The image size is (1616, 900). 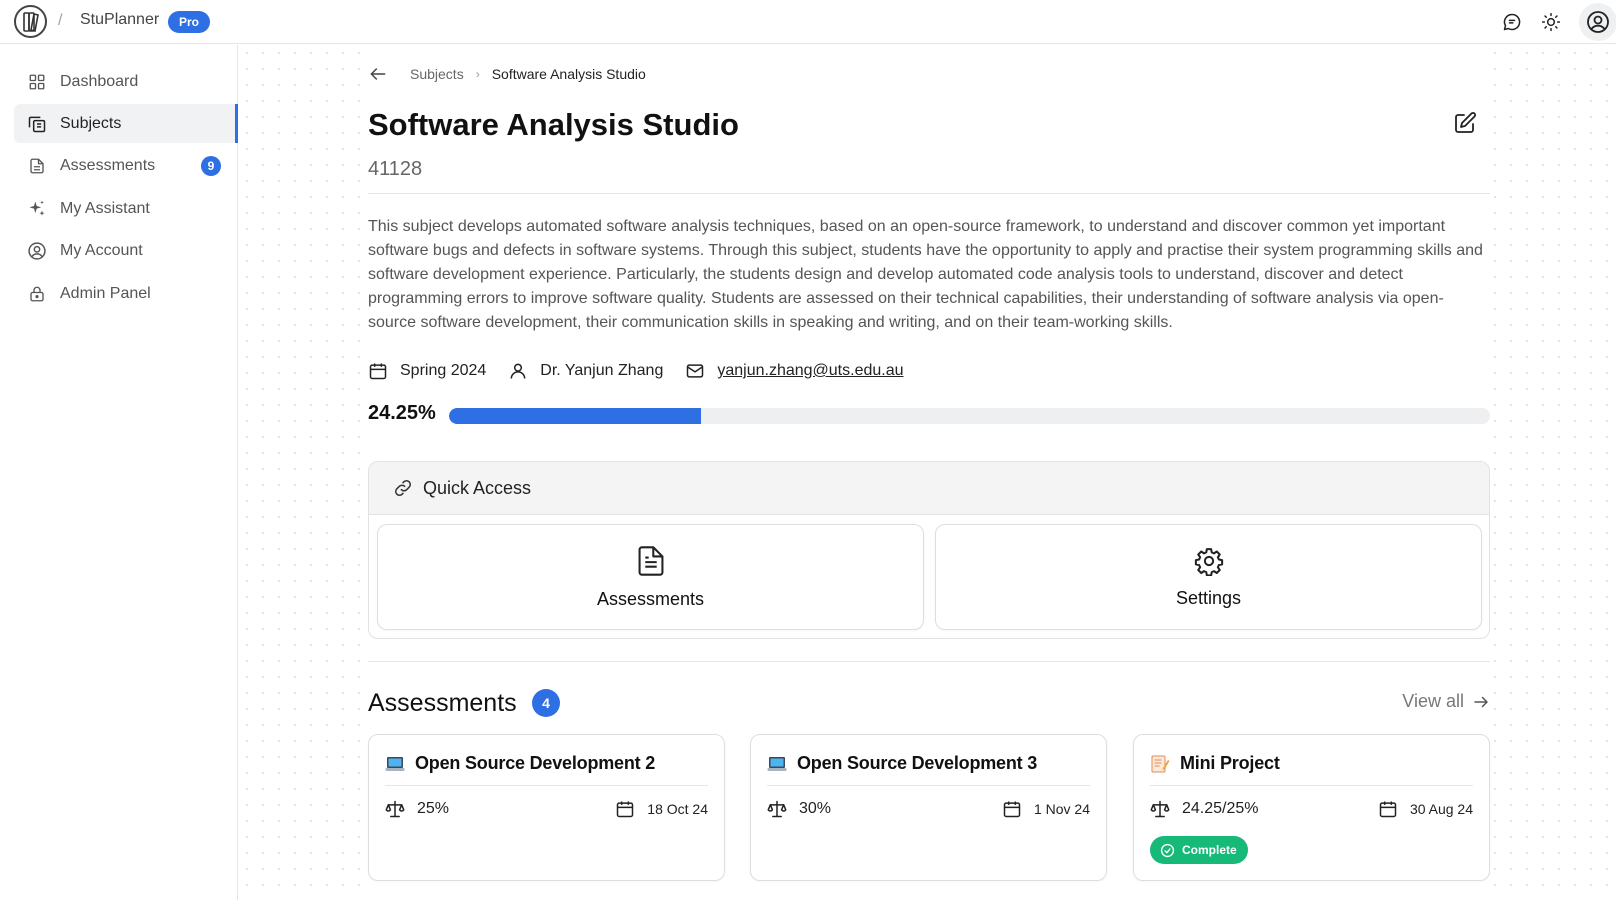 I want to click on user-icon, so click(x=518, y=371).